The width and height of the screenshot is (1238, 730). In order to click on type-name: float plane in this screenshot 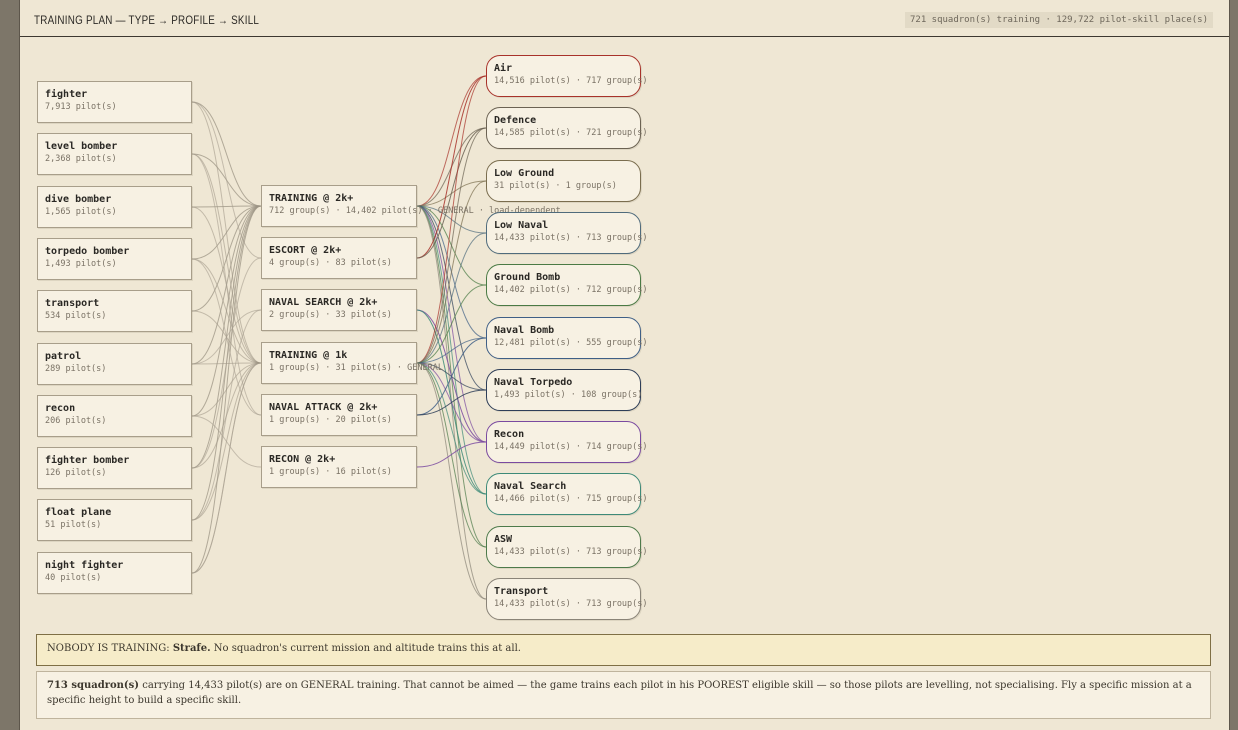, I will do `click(78, 512)`.